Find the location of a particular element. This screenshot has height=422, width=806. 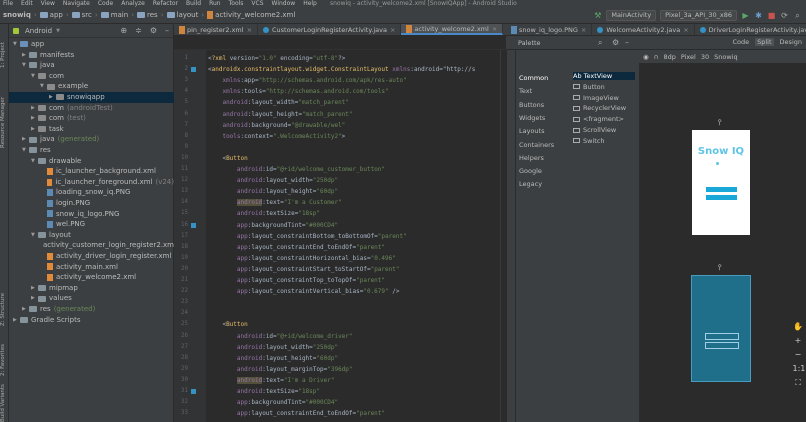

structure-tab: Z: Structure is located at coordinates (4, 306).